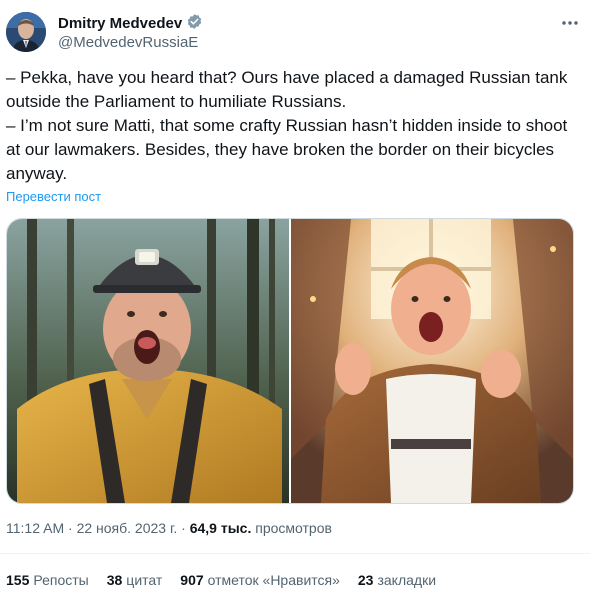  I want to click on reposts-label: Репосты, so click(61, 580).